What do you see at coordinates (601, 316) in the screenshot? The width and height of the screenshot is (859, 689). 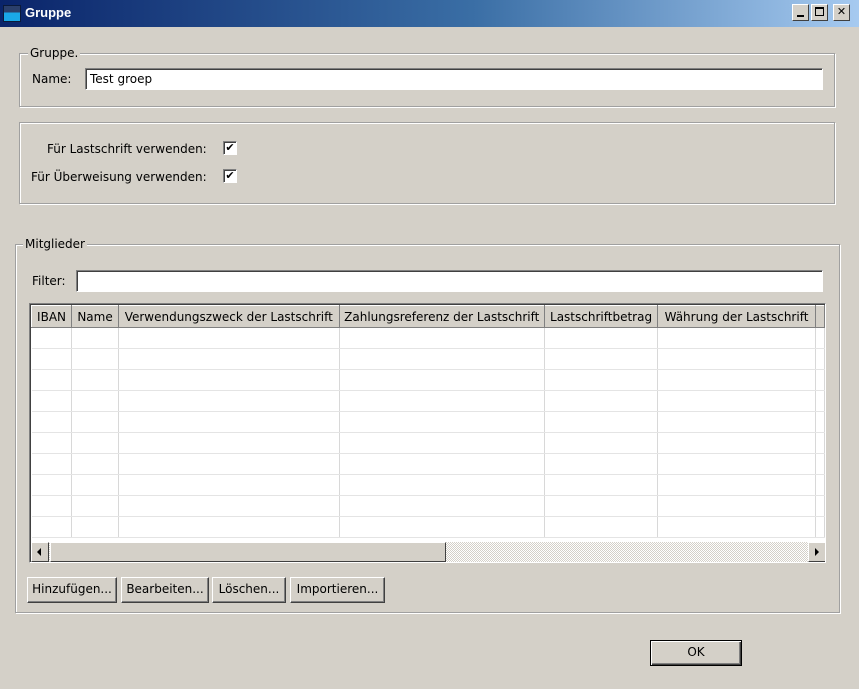 I see `column-header-amount: Lastschriftbetrag` at bounding box center [601, 316].